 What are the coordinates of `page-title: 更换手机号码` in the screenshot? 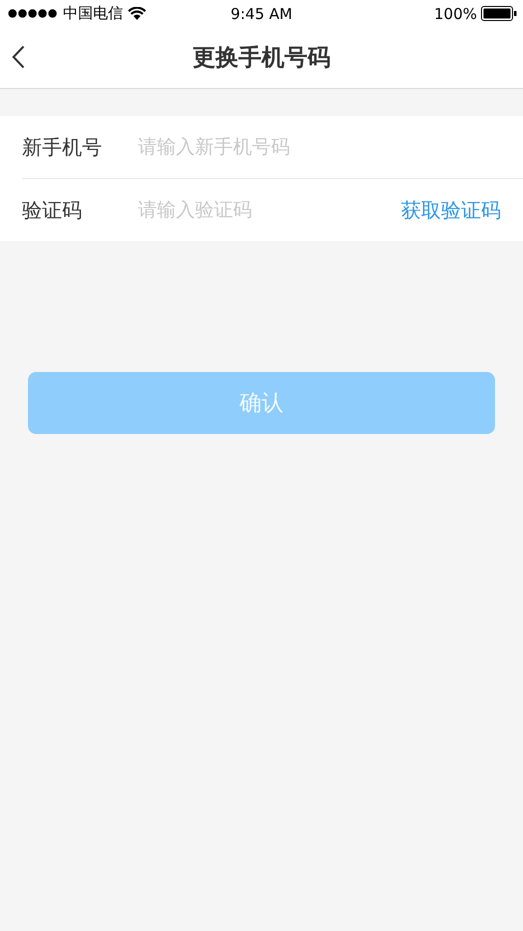 It's located at (261, 58).